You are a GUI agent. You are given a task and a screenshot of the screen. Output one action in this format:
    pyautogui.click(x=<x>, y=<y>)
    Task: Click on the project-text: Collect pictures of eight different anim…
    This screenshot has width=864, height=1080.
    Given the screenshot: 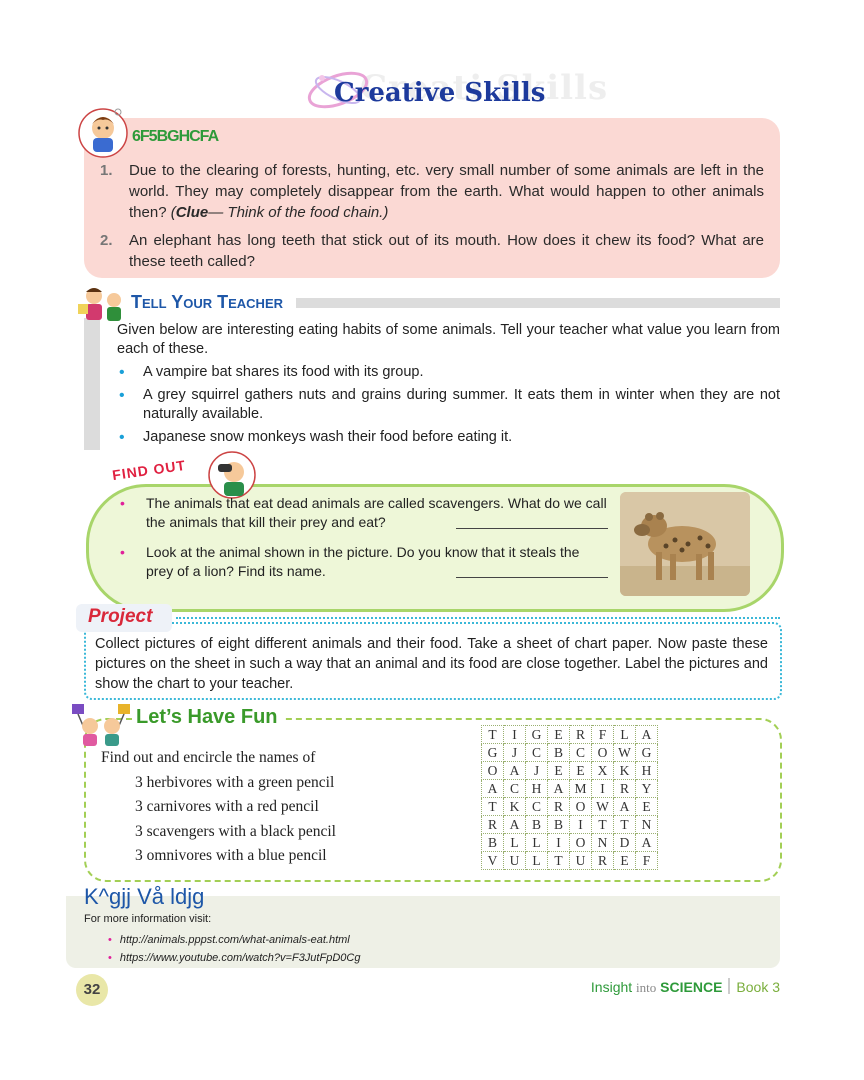 What is the action you would take?
    pyautogui.click(x=431, y=664)
    